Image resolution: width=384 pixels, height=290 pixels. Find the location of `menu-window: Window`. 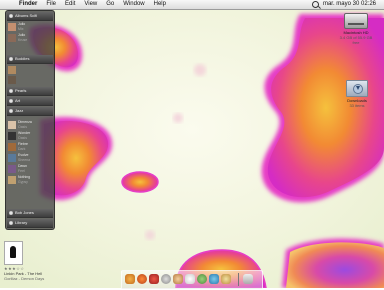

menu-window: Window is located at coordinates (133, 4).